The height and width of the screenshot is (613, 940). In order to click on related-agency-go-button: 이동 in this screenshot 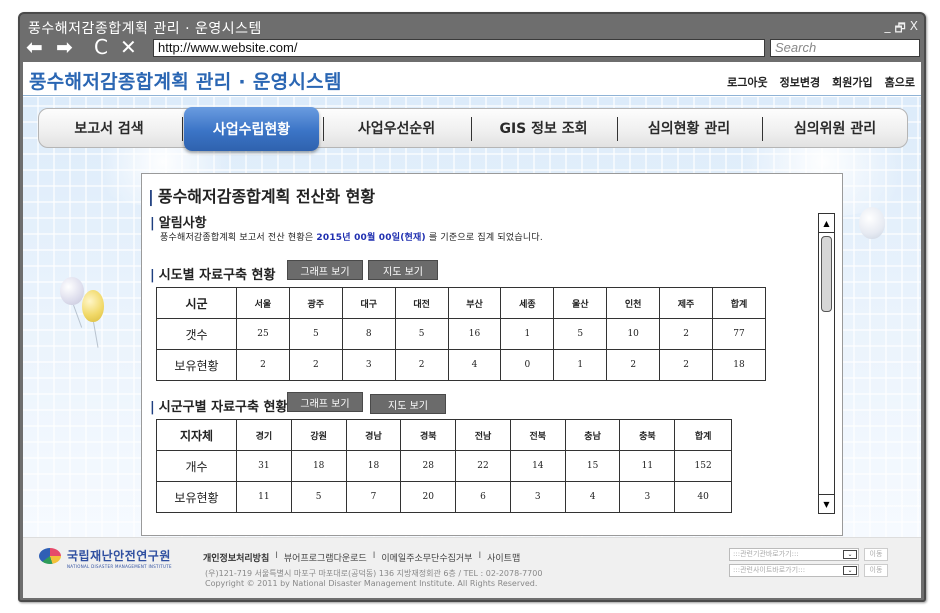, I will do `click(876, 554)`.